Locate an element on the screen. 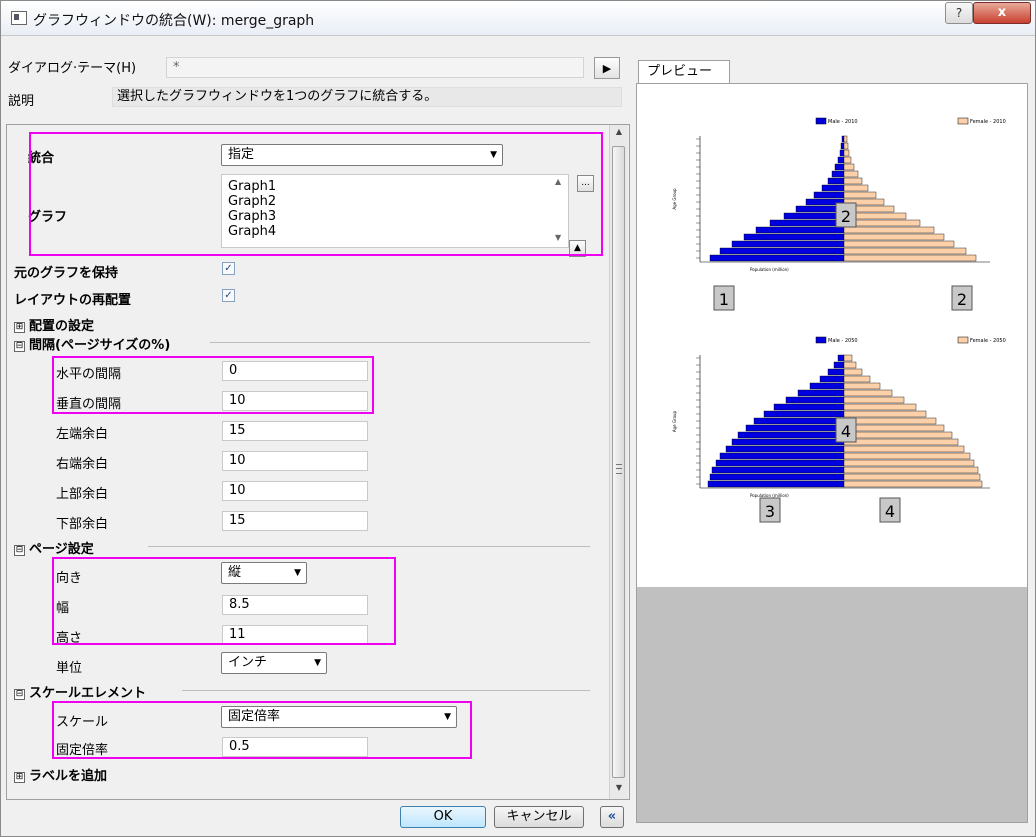 This screenshot has height=837, width=1036. graph-list-item: Graph4 is located at coordinates (398, 231).